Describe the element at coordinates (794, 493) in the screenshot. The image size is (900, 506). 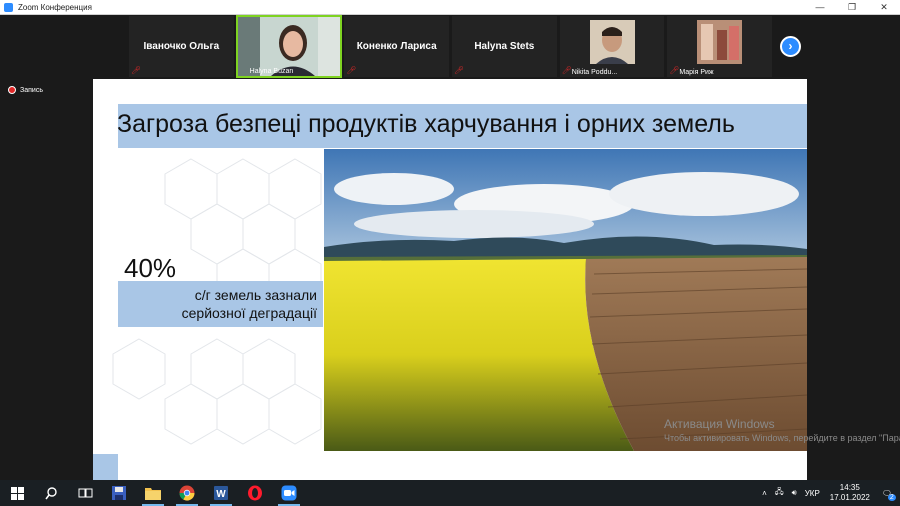
I see `volume-icon: 🔊︎` at that location.